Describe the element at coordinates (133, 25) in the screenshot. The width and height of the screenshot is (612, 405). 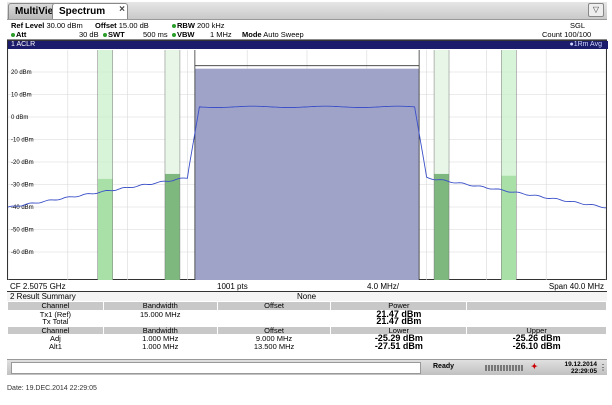
I see `offset-value: 15.00 dB` at that location.